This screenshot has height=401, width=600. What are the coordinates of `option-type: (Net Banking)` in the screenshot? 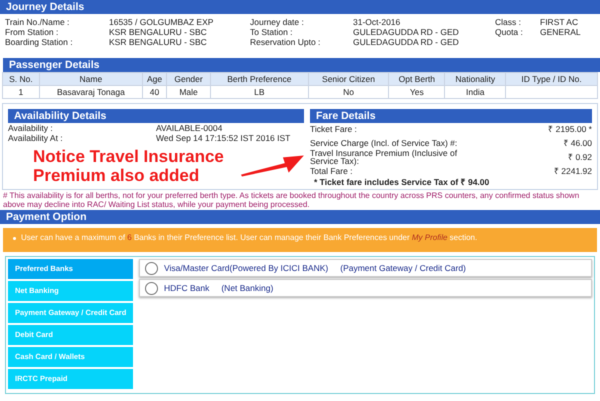 It's located at (247, 288).